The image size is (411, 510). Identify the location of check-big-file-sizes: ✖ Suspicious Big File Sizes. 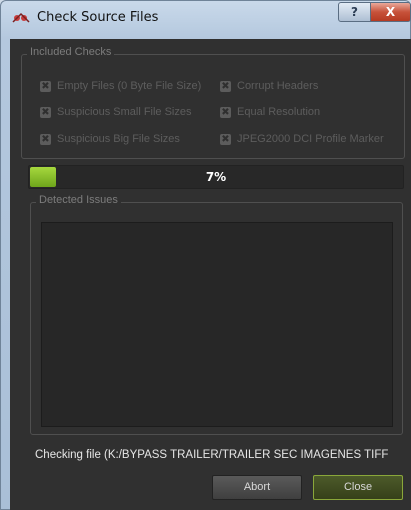
(110, 139).